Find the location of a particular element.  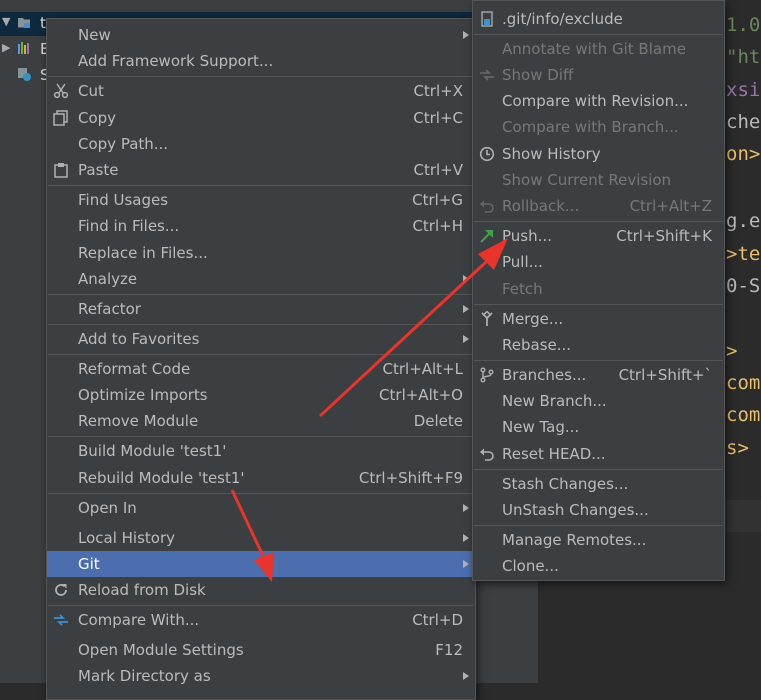

menu-item-shortcut: Ctrl+C is located at coordinates (438, 118).